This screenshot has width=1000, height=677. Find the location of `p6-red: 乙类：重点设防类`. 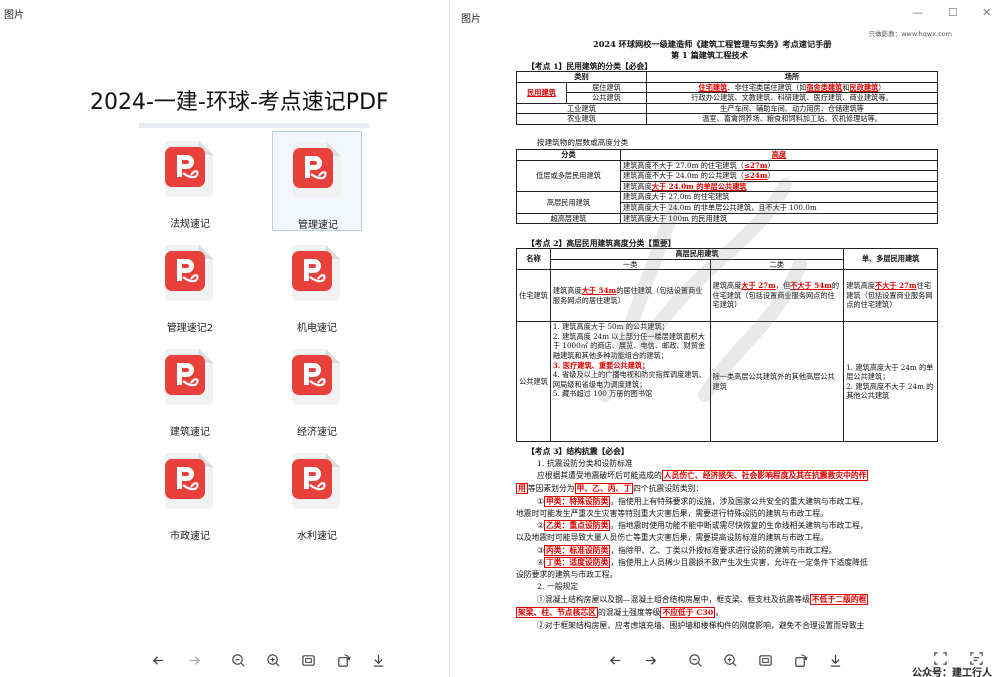

p6-red: 乙类：重点设防类 is located at coordinates (577, 525).